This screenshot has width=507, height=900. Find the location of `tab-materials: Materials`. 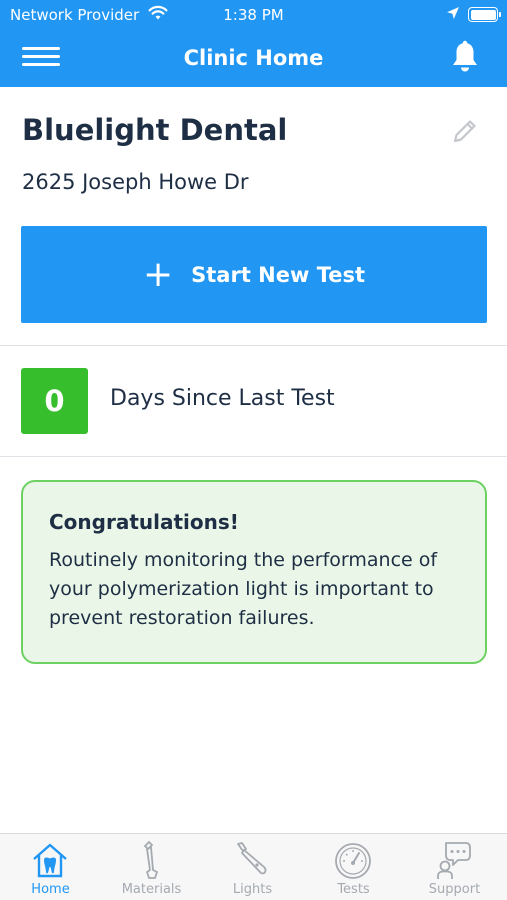

tab-materials: Materials is located at coordinates (151, 867).